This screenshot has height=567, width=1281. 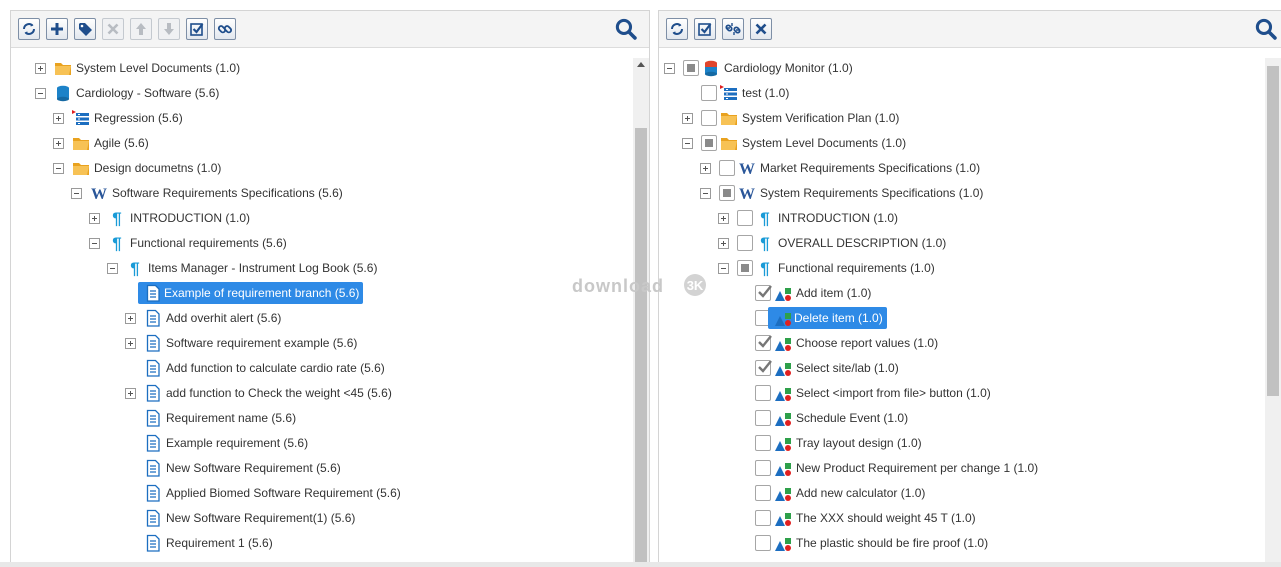 I want to click on tree-row: Software requirement example (5.6), so click(x=322, y=343).